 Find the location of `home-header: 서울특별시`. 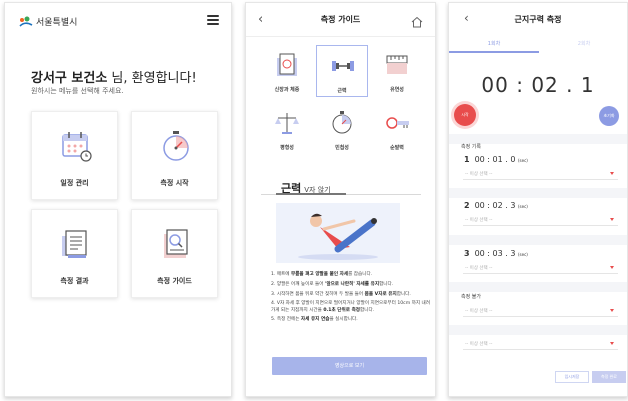

home-header: 서울특별시 is located at coordinates (118, 23).